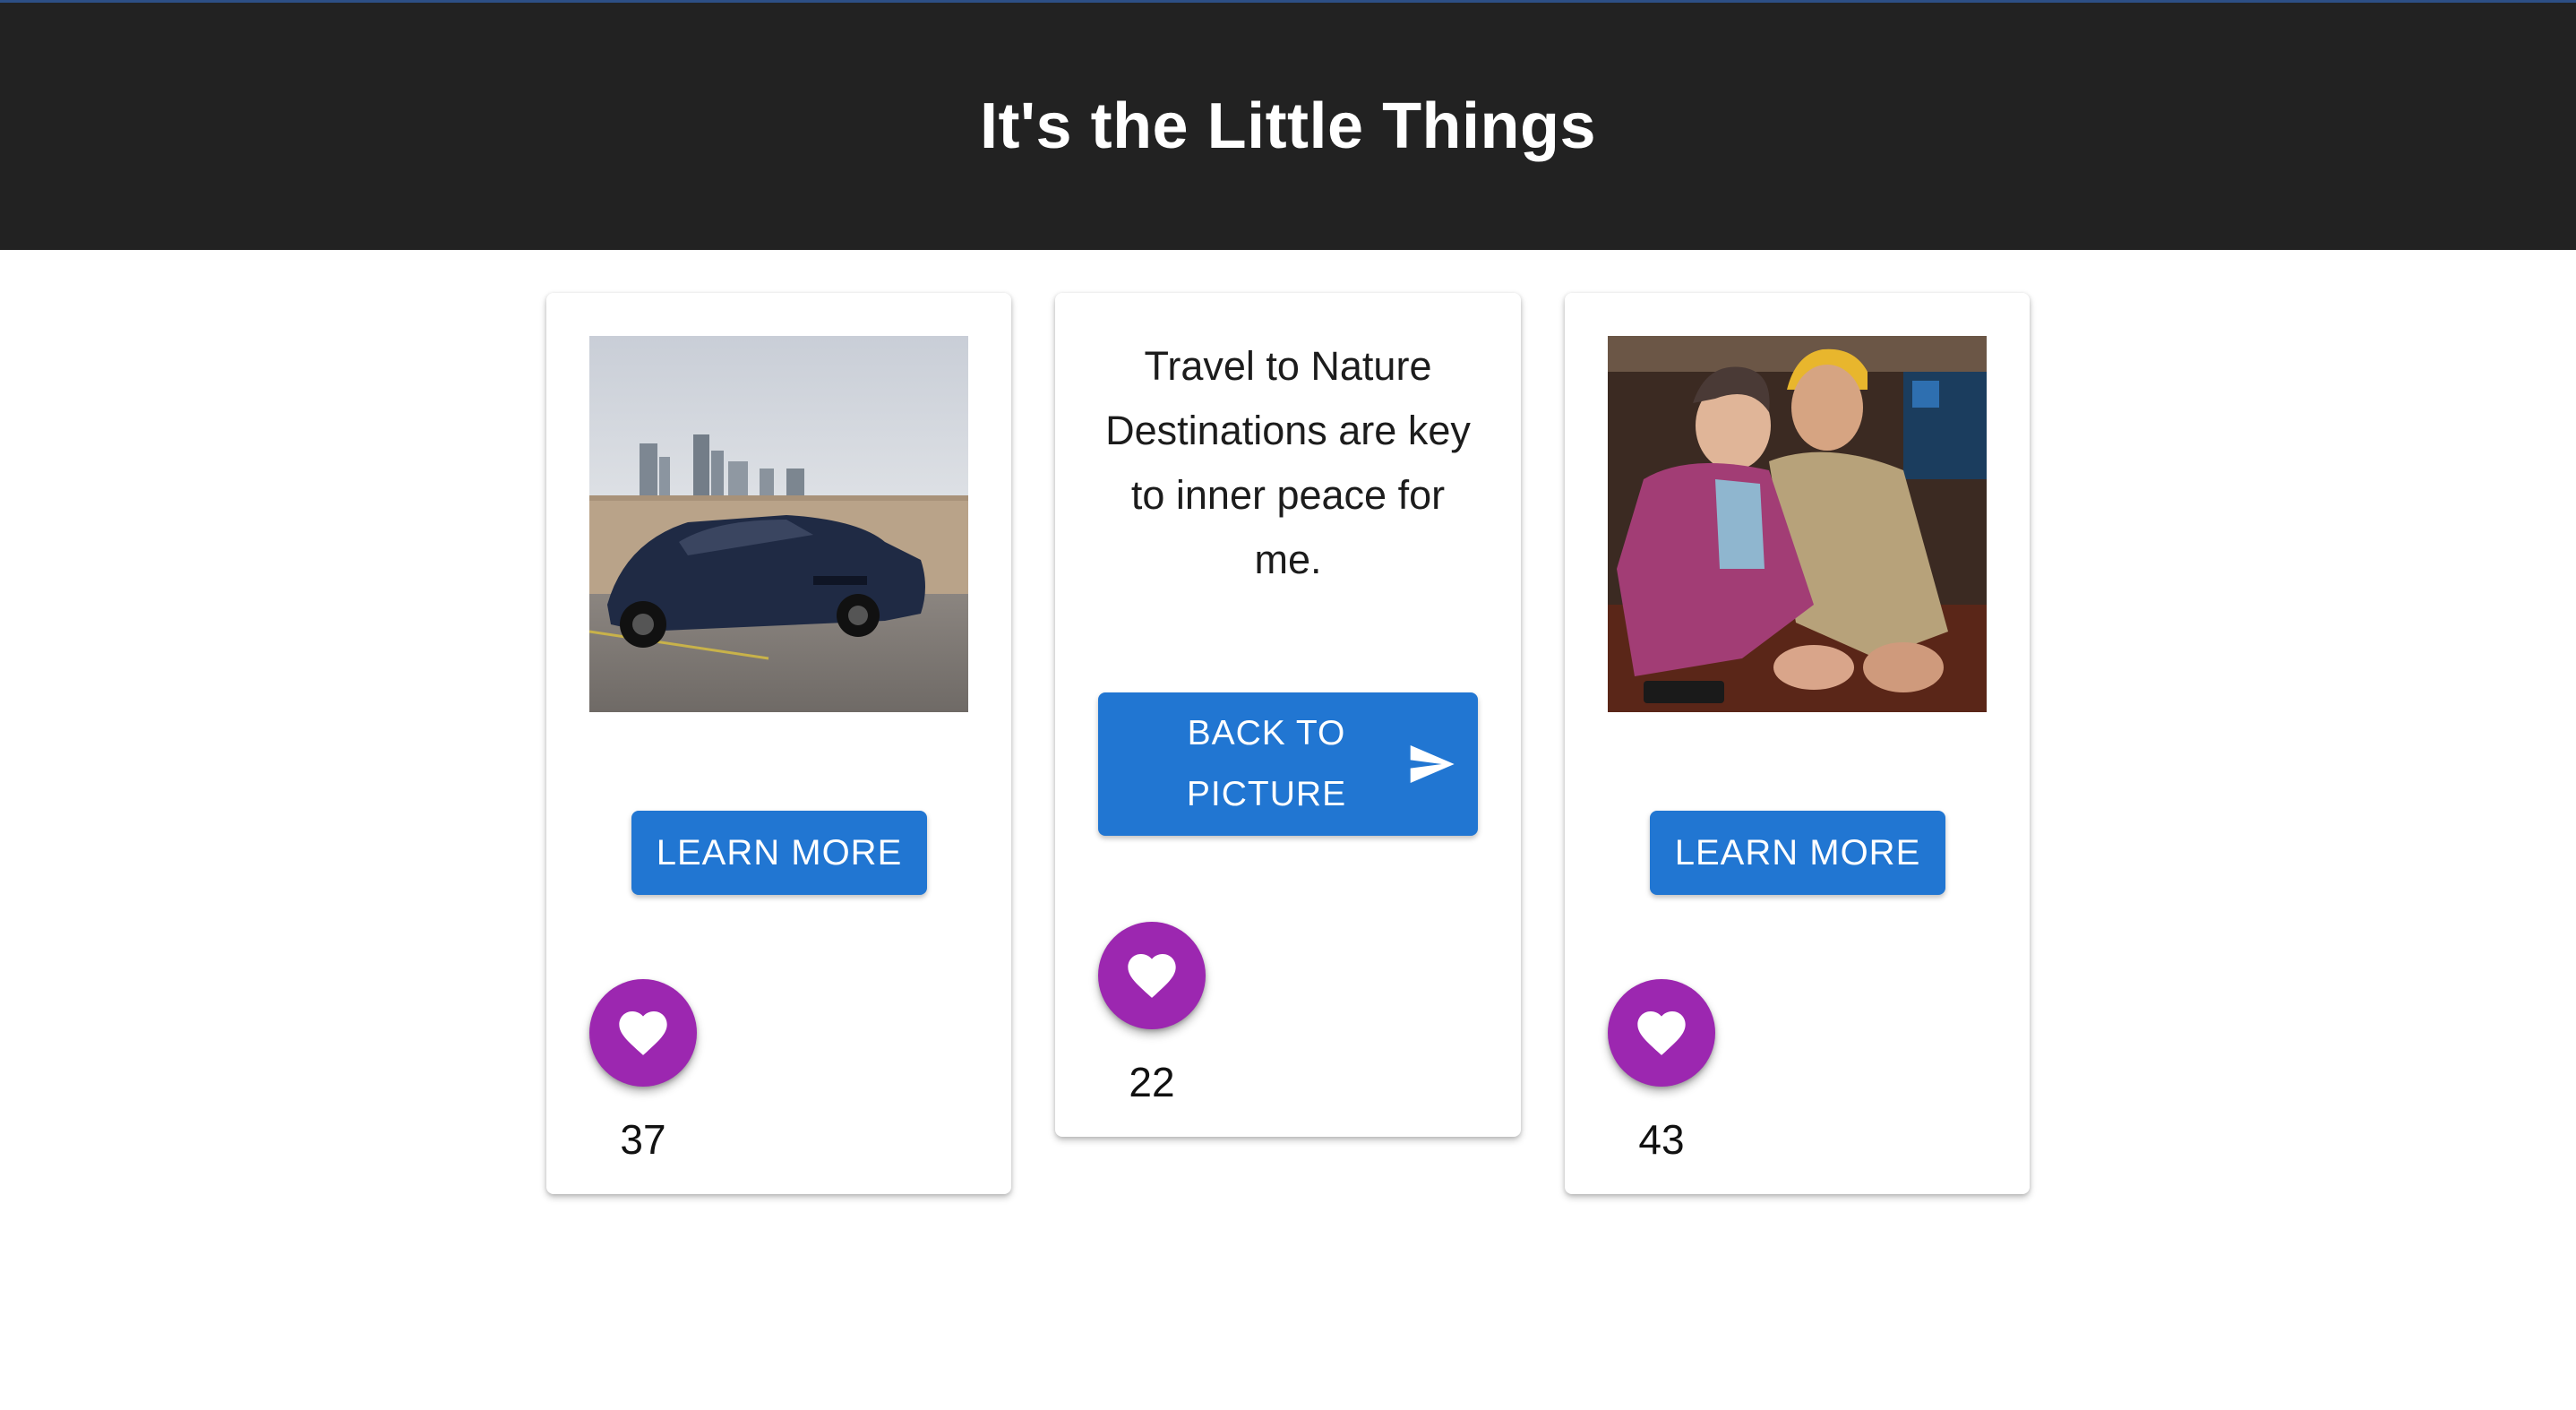 The height and width of the screenshot is (1410, 2576). I want to click on people-photo, so click(1797, 524).